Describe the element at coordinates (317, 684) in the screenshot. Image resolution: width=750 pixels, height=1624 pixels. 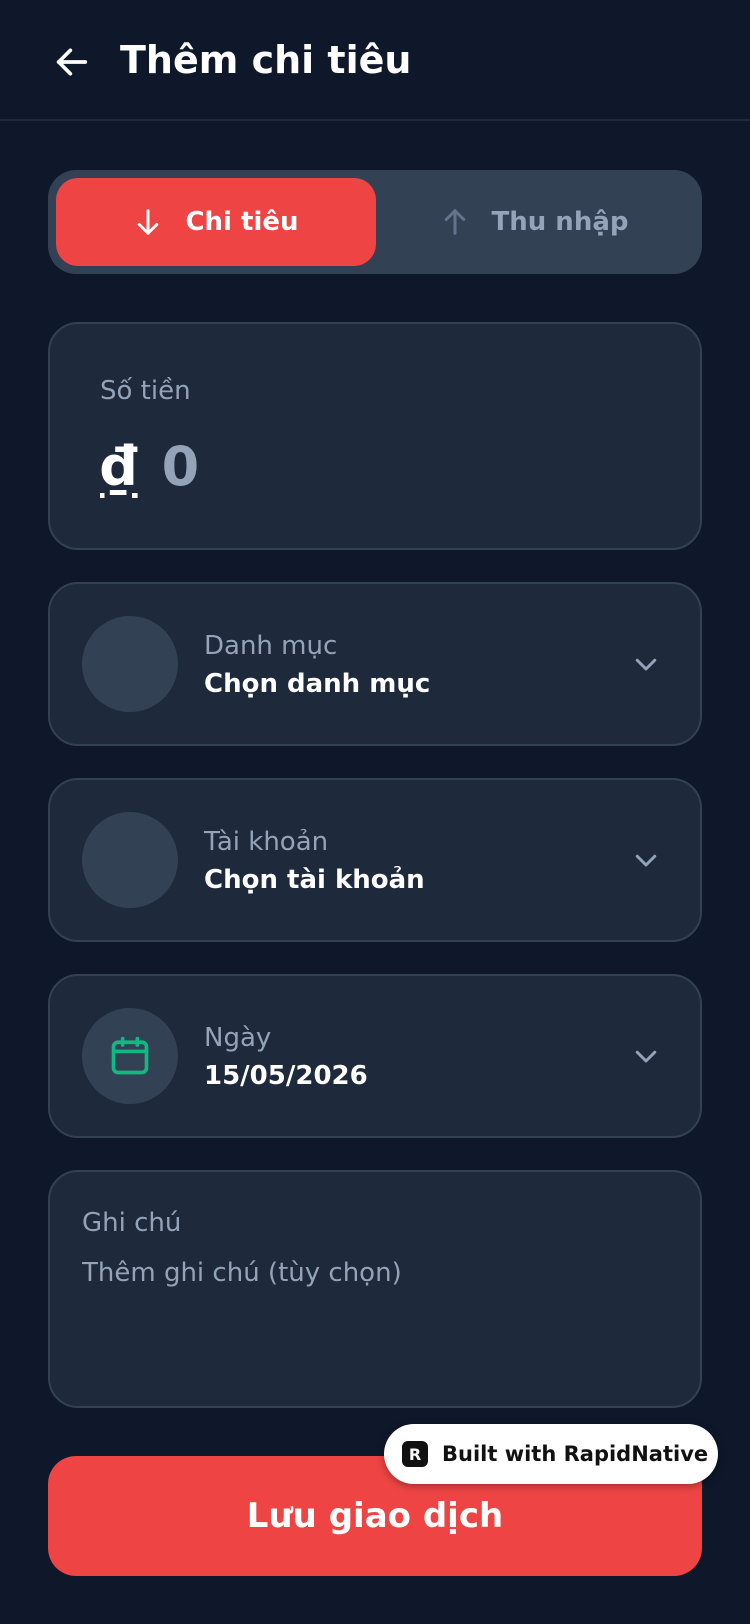
I see `category-value: Chọn danh mục` at that location.